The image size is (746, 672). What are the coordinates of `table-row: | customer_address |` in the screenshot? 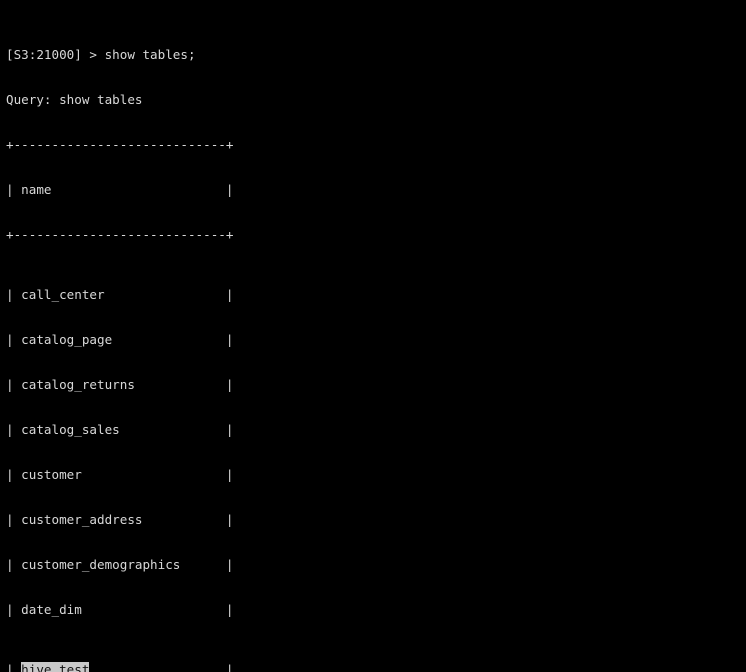 It's located at (120, 519).